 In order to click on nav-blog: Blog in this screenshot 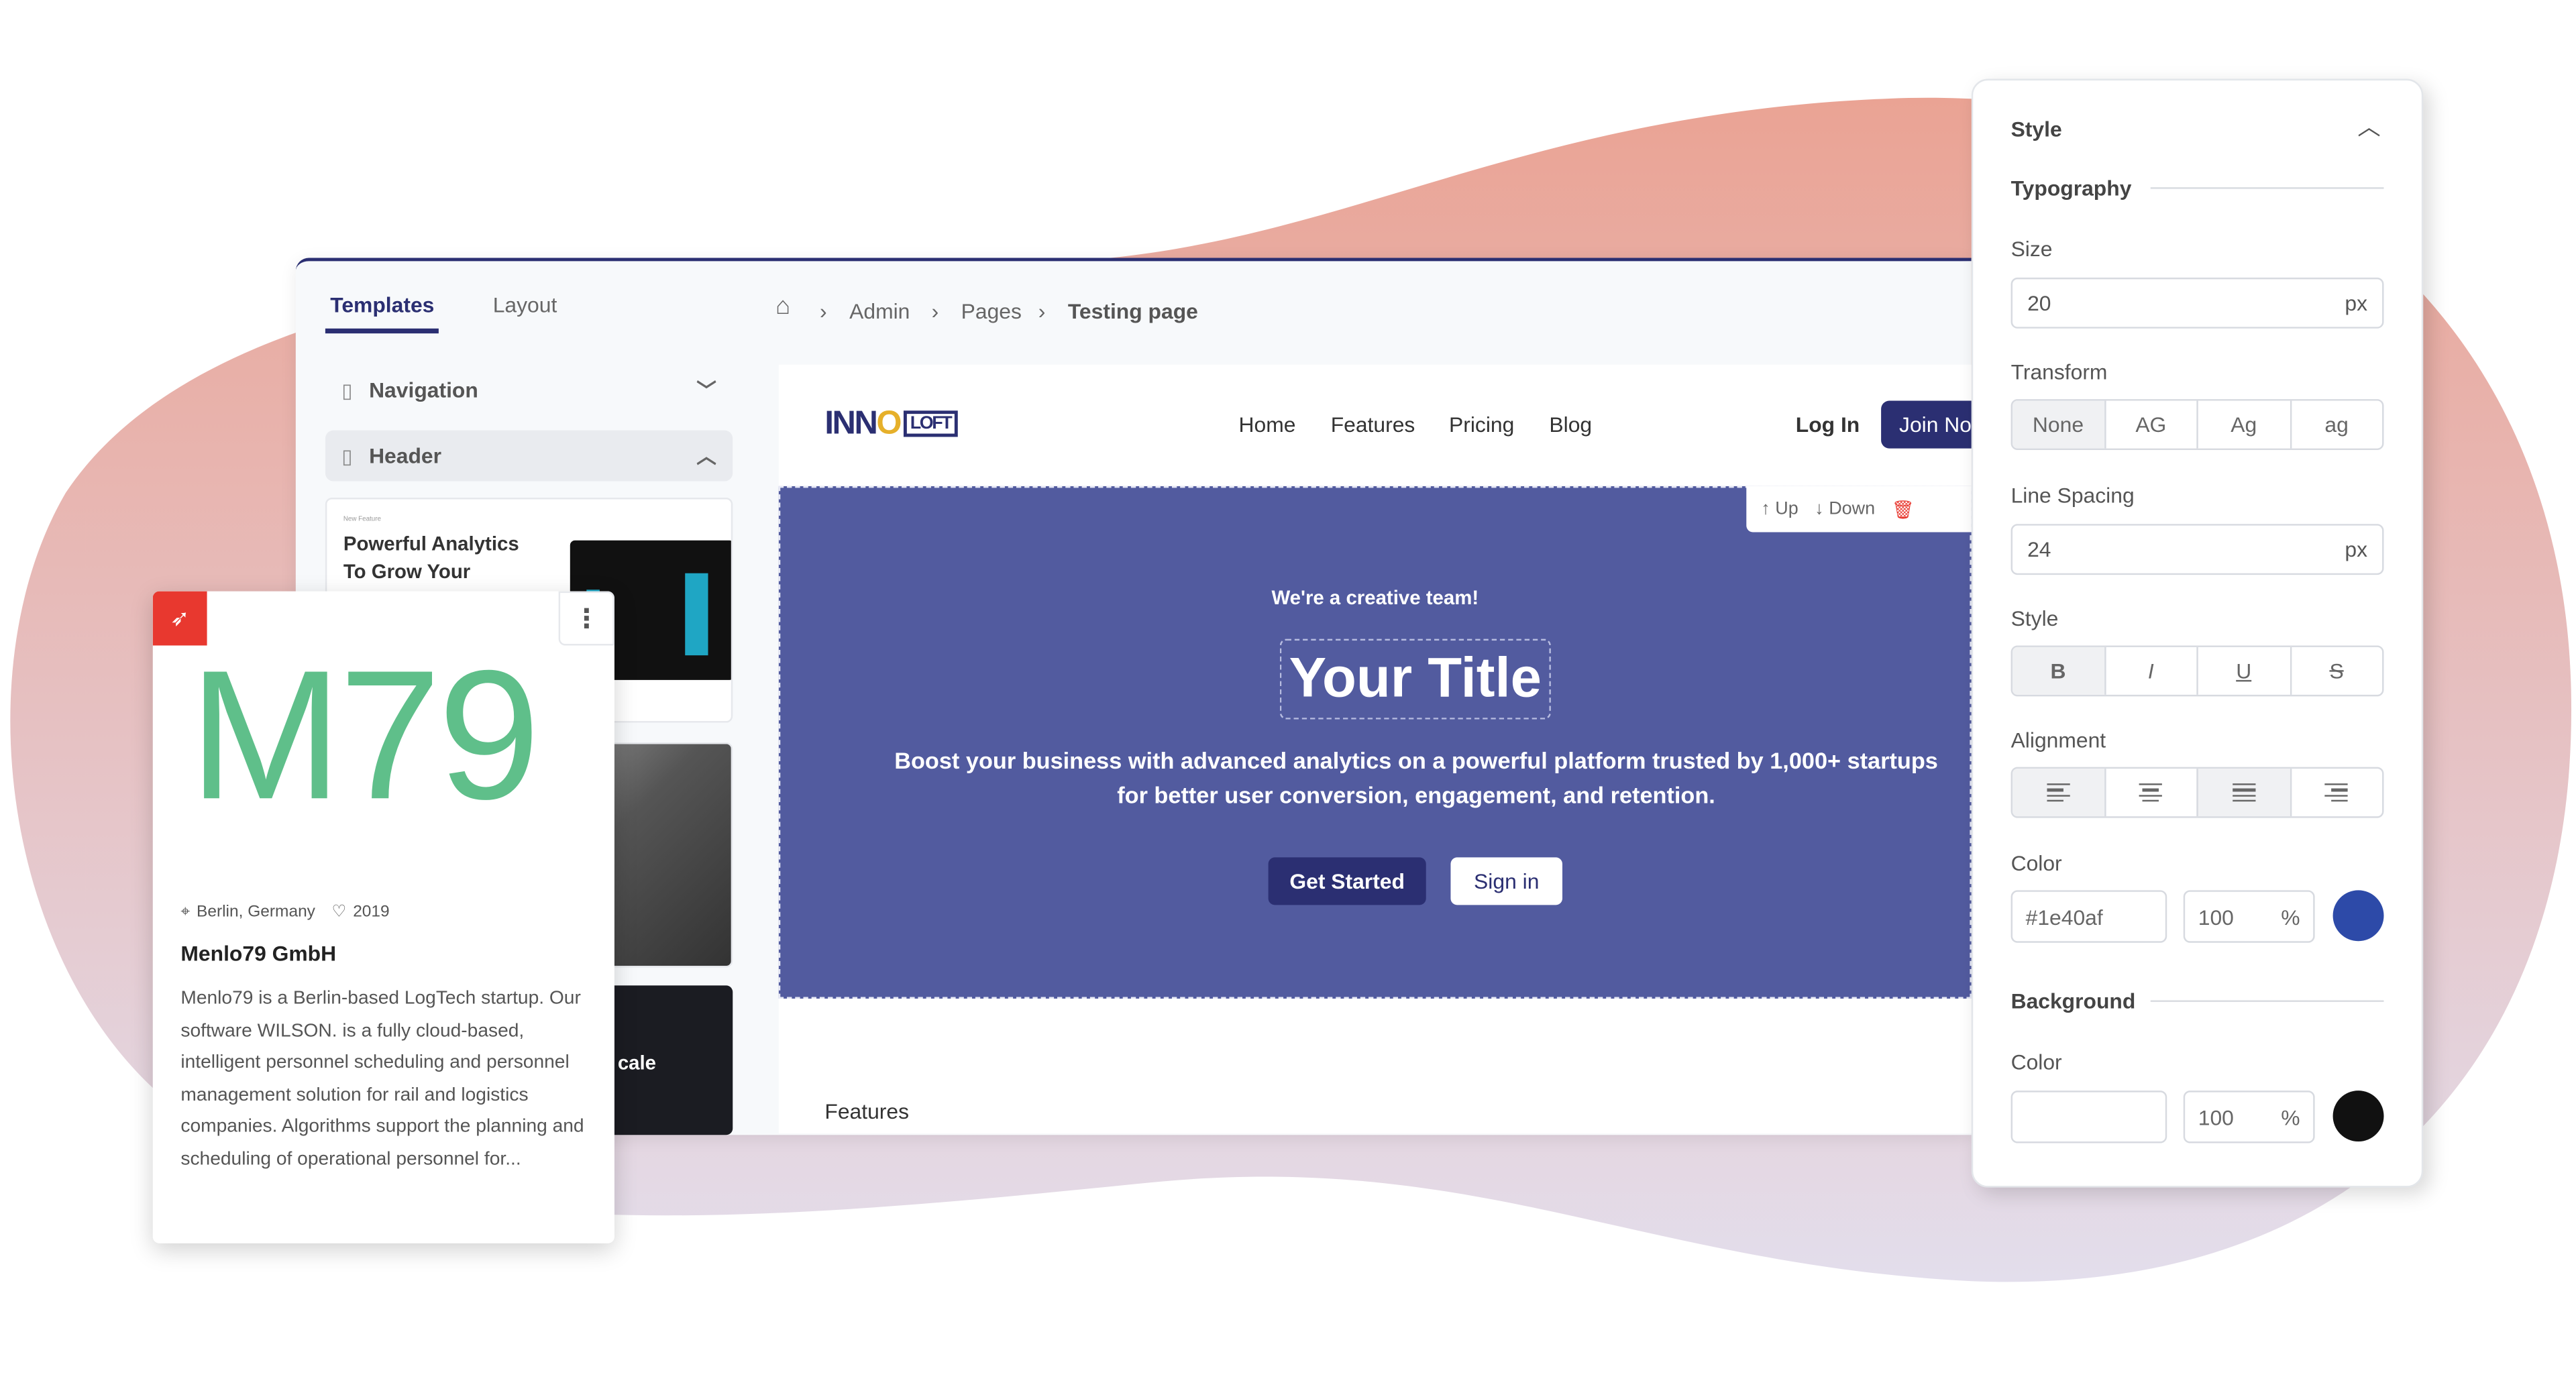, I will do `click(1570, 424)`.